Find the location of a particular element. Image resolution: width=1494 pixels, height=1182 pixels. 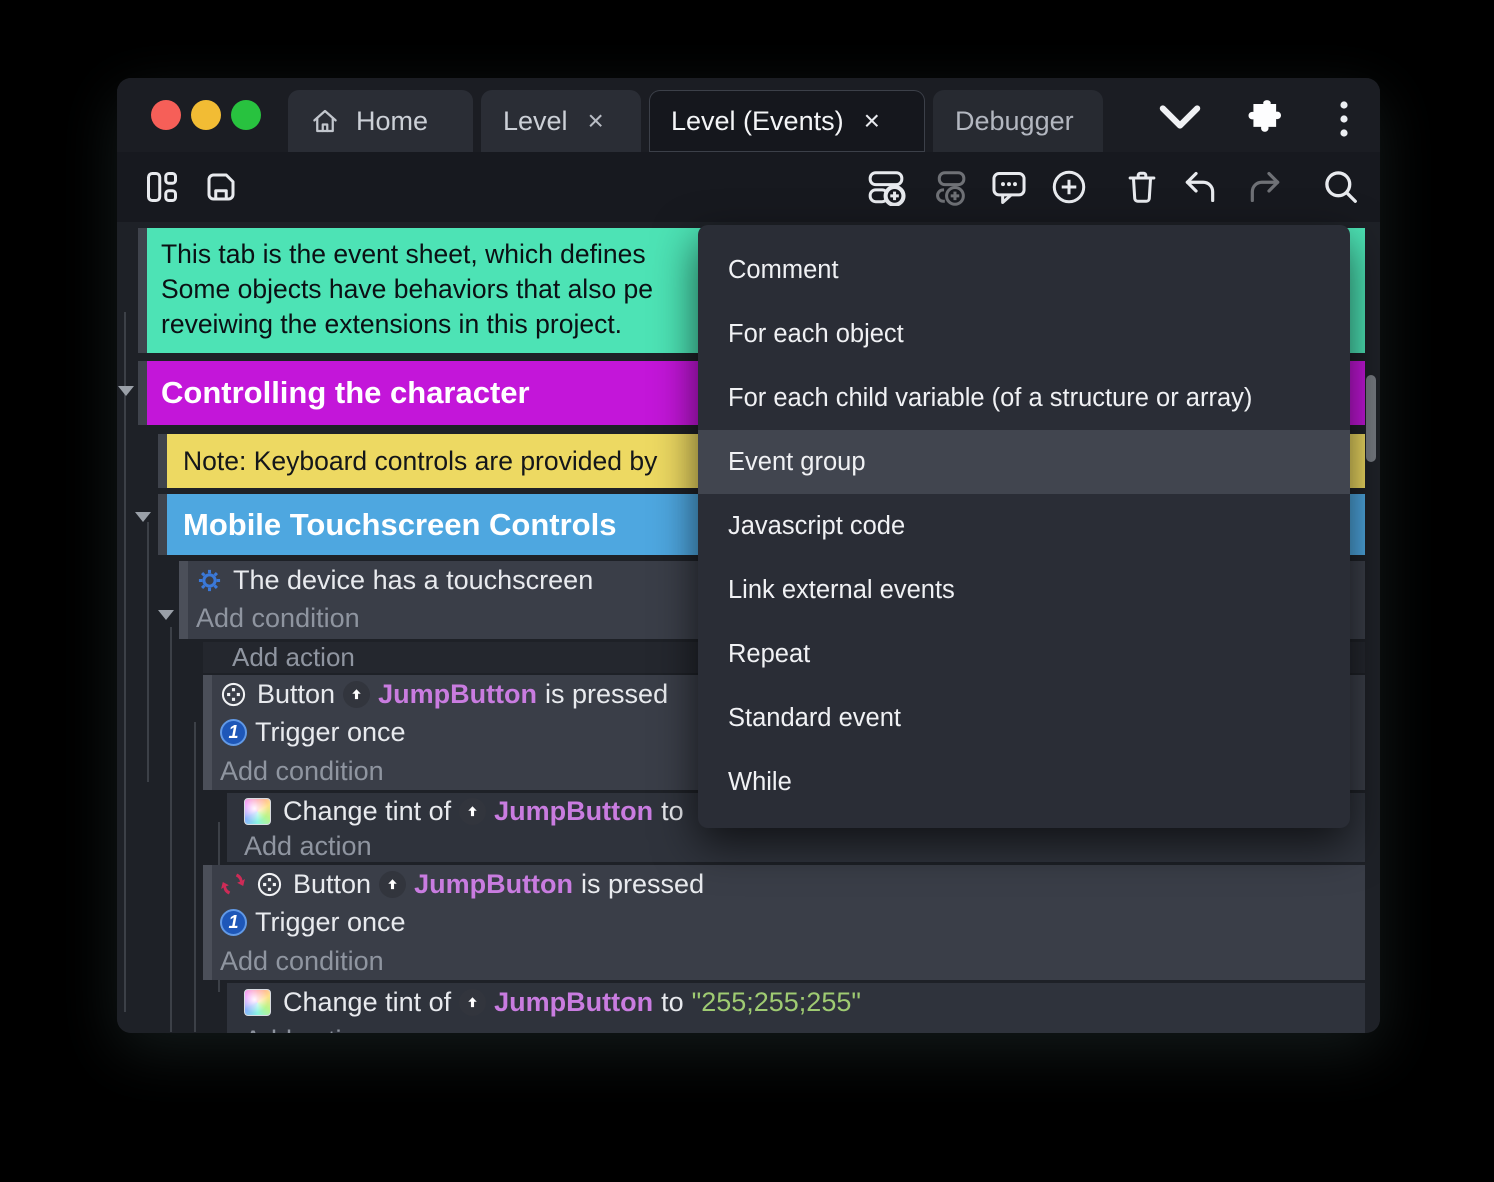

condition-text: The device has a touchscreen is located at coordinates (413, 579).